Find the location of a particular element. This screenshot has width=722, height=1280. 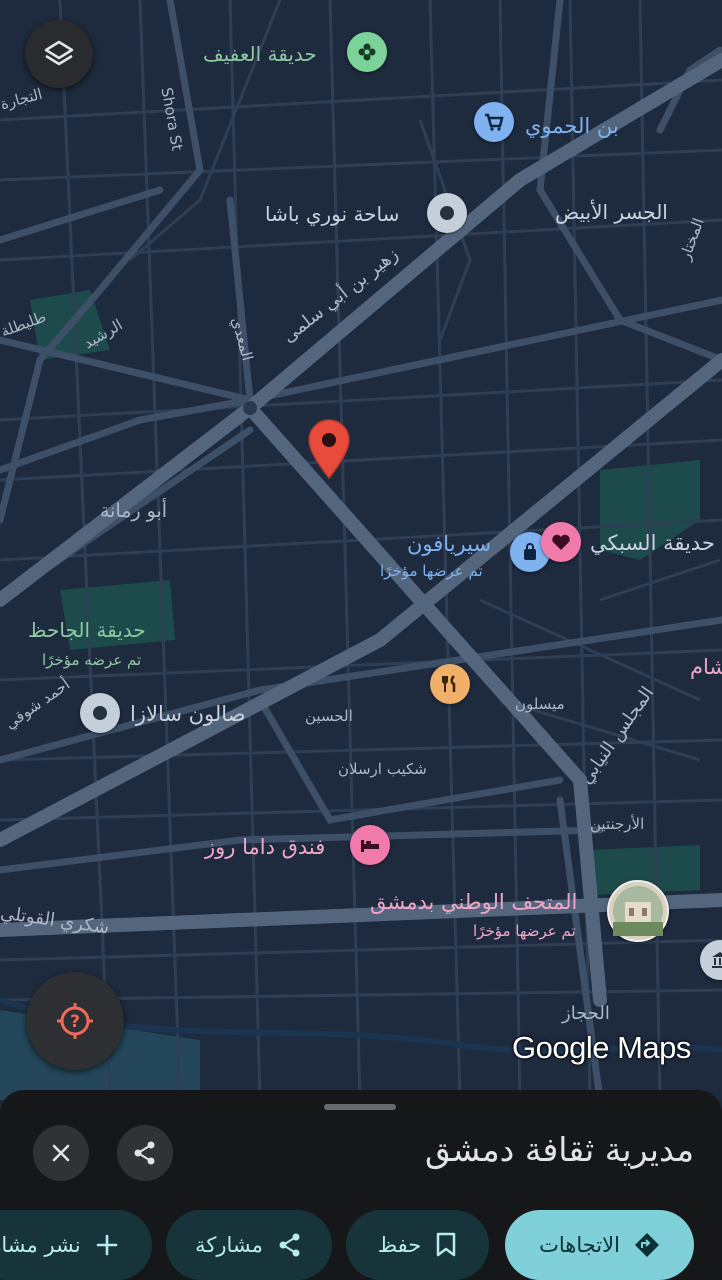

photo-thumbnail is located at coordinates (638, 911).